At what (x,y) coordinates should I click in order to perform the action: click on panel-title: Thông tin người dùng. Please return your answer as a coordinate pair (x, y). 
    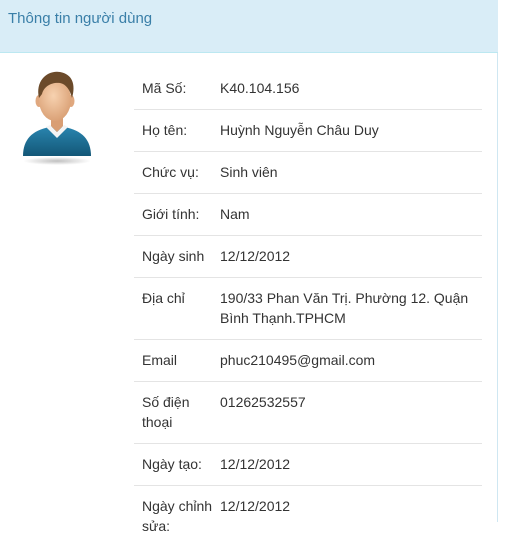
    Looking at the image, I should click on (80, 18).